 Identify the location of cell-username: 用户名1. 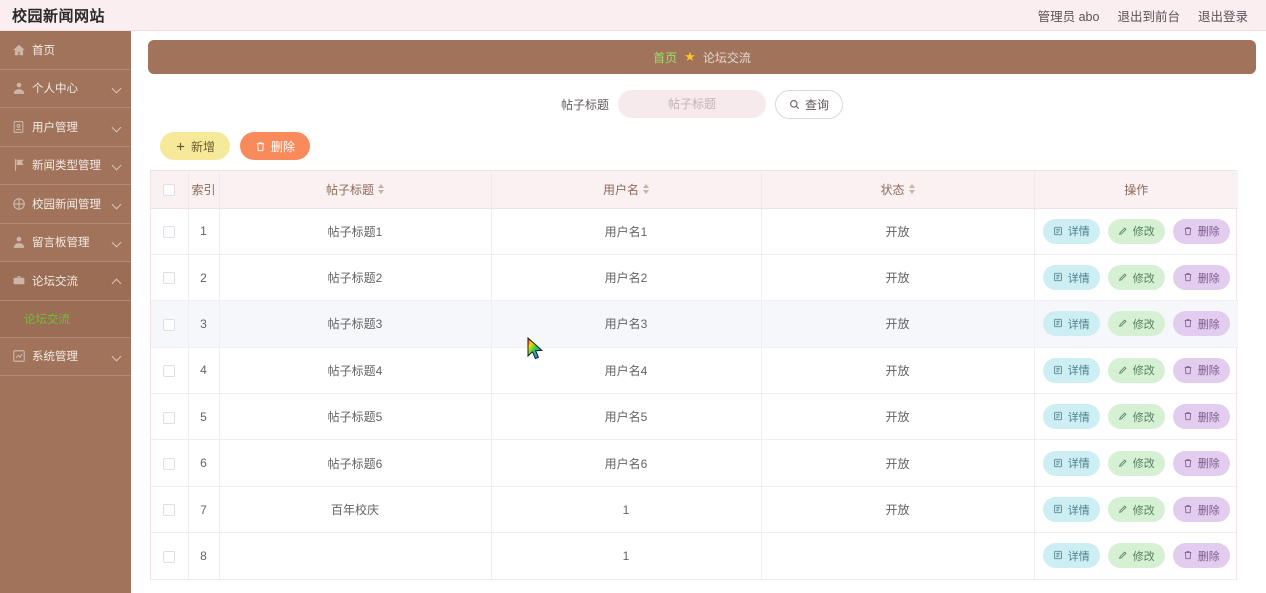
(626, 231).